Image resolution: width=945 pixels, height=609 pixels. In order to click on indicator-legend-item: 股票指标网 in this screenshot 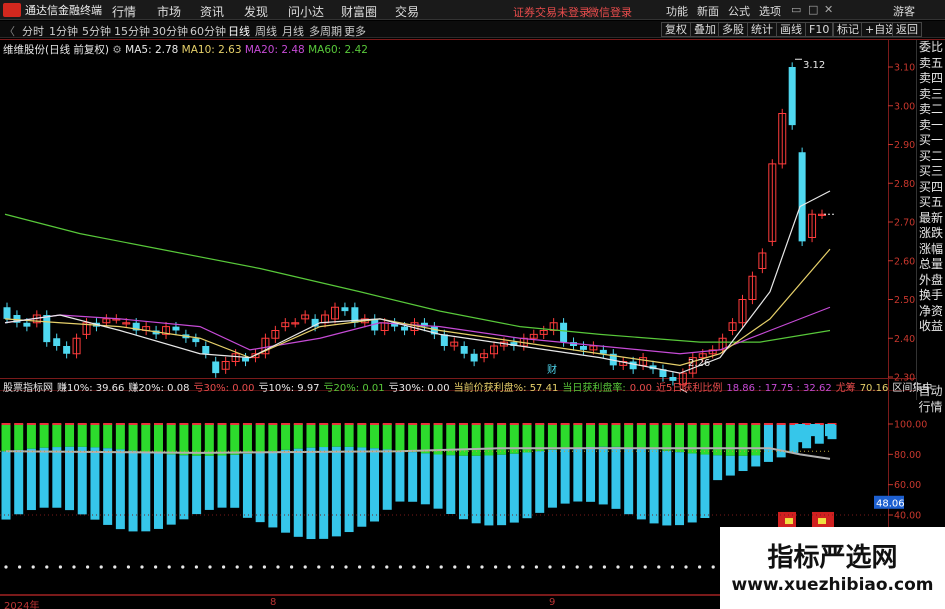, I will do `click(28, 388)`.